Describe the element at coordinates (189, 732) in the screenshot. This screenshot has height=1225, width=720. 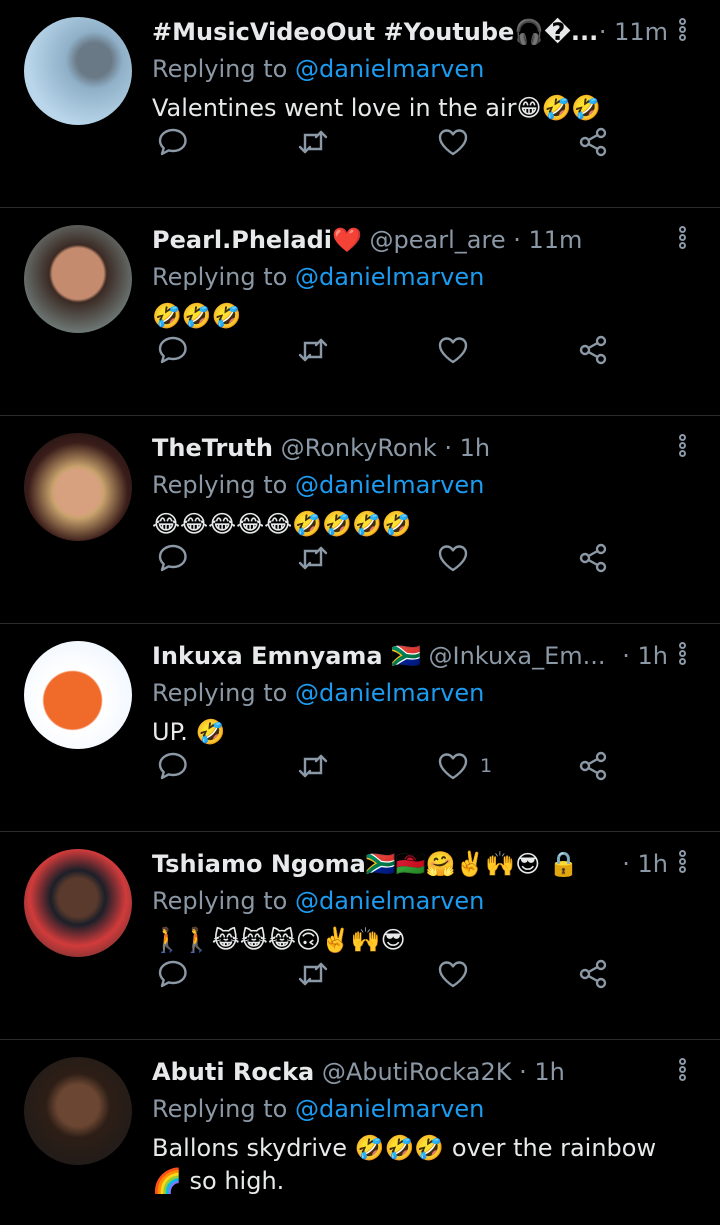
I see `tweet-text: UP. 🤣` at that location.